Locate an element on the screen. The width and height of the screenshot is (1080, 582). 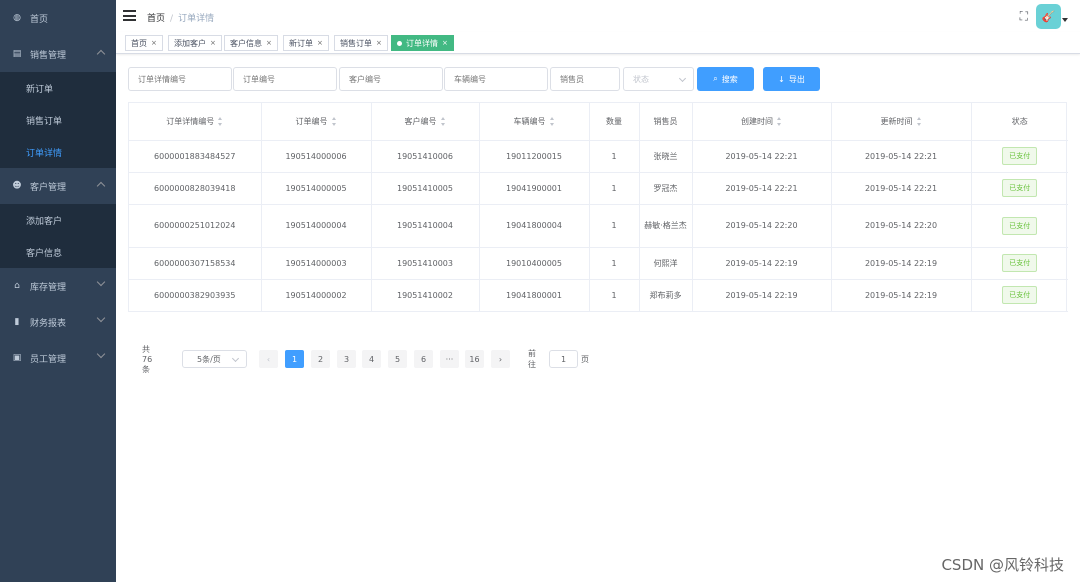
order-no-input is located at coordinates (285, 79).